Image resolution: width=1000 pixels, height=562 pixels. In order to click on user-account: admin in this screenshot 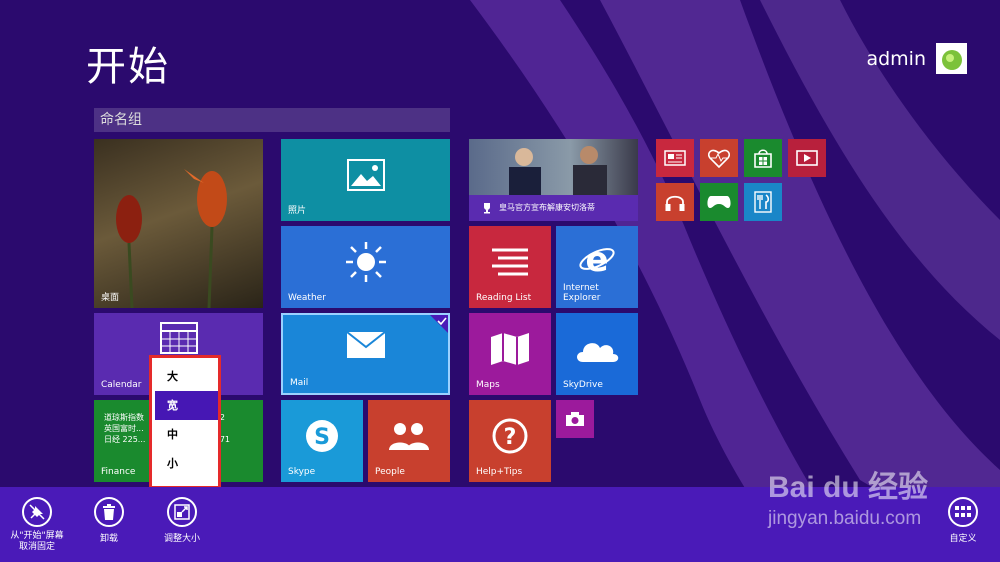, I will do `click(916, 58)`.